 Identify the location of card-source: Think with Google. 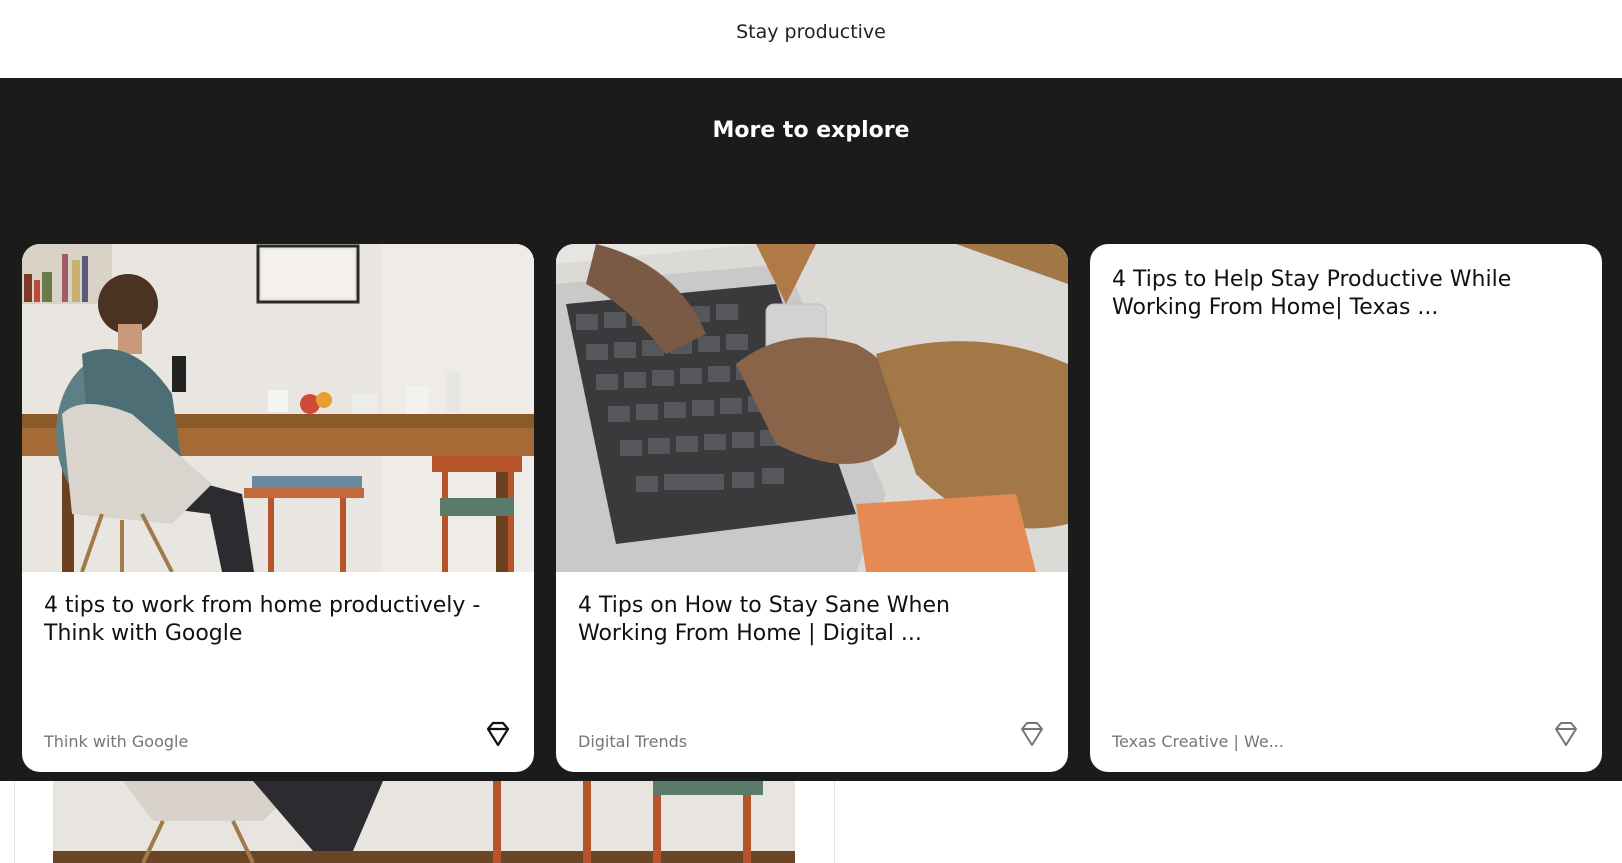
(116, 741).